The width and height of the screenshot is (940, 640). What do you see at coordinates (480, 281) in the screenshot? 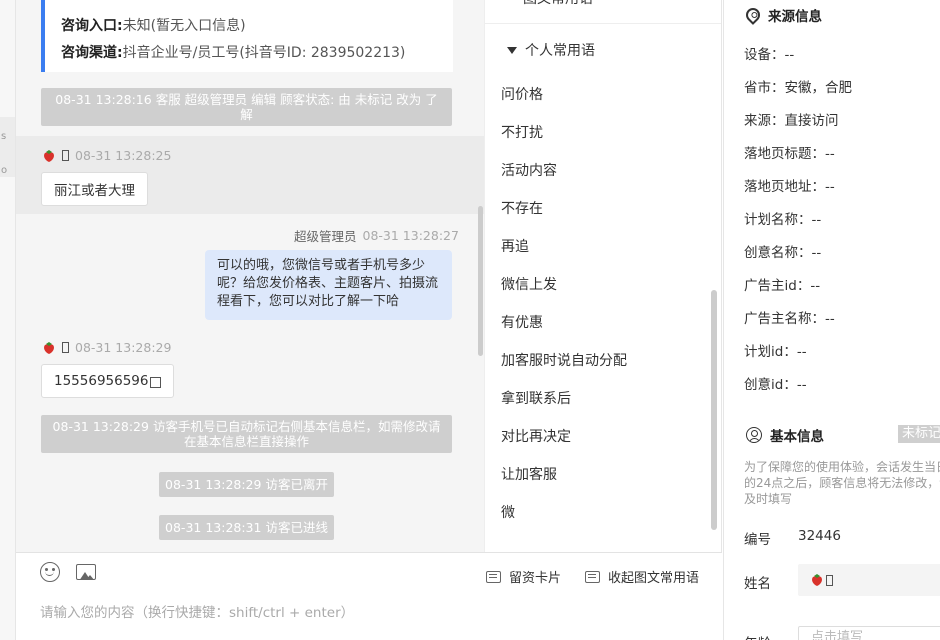
I see `chat-scrollbar` at bounding box center [480, 281].